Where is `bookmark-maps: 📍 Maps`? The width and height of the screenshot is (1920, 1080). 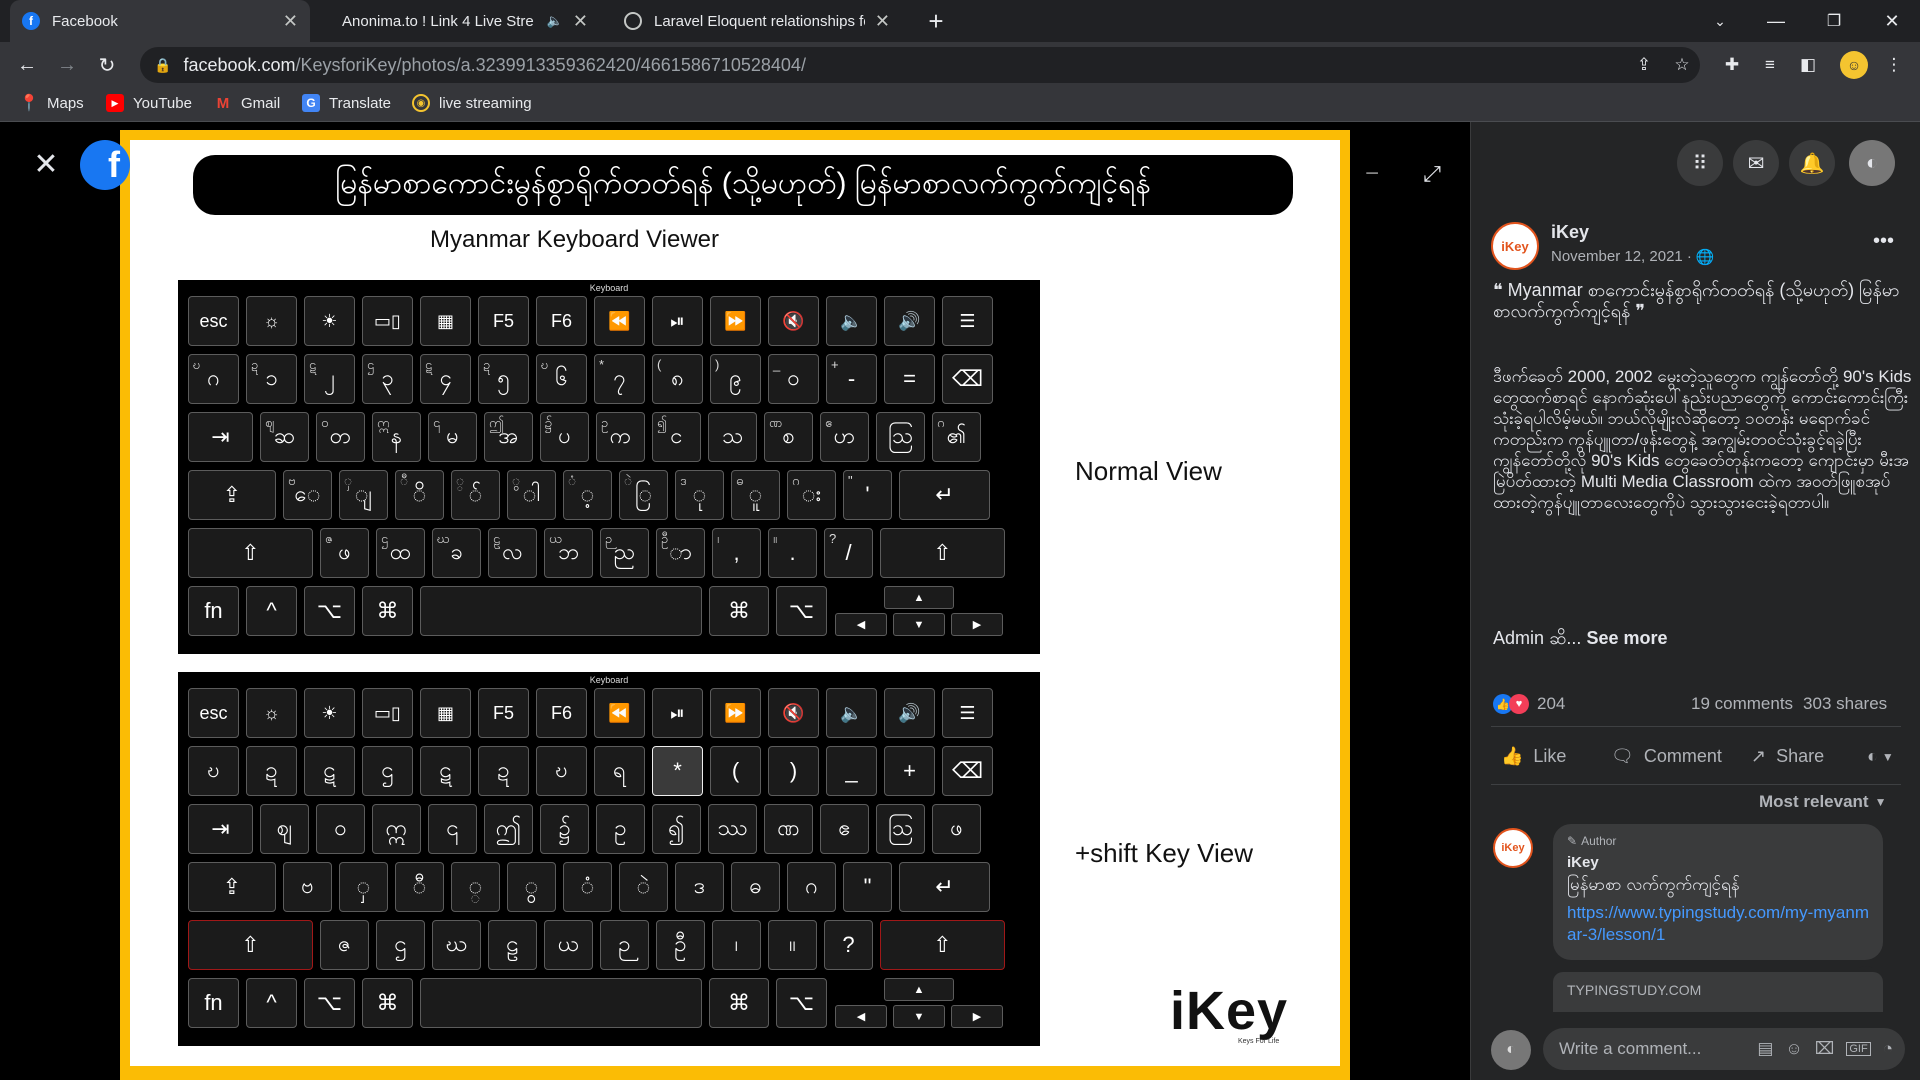 bookmark-maps: 📍 Maps is located at coordinates (51, 103).